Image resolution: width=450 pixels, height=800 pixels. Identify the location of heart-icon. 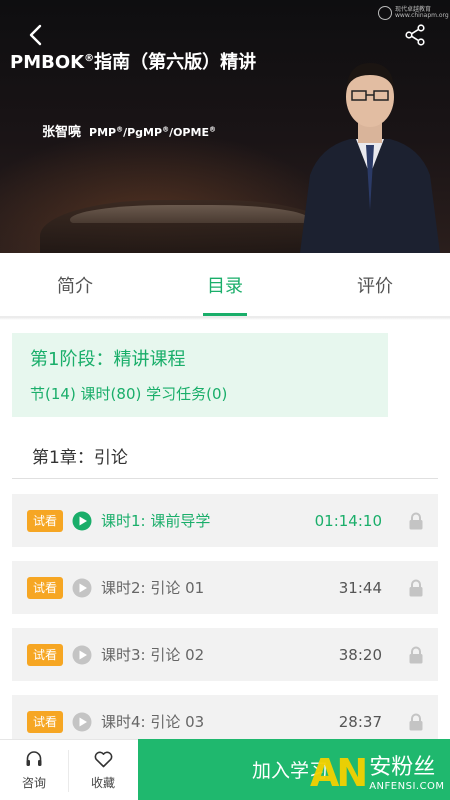
(103, 759).